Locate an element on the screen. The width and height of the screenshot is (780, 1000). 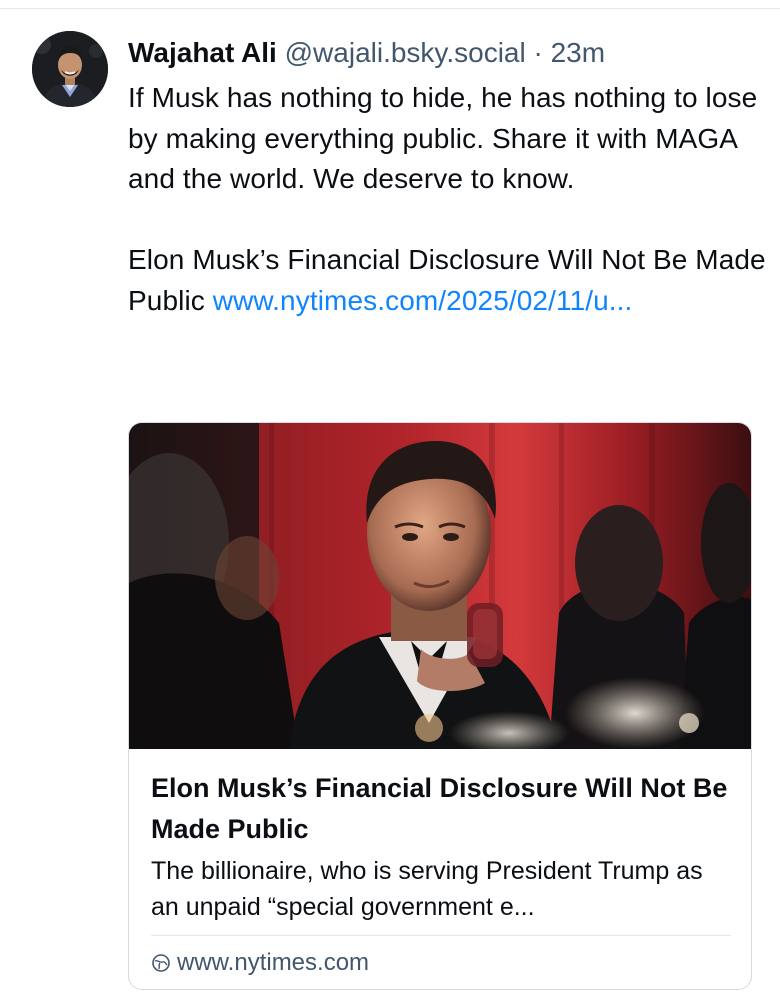
post-timestamp: 23m is located at coordinates (578, 52).